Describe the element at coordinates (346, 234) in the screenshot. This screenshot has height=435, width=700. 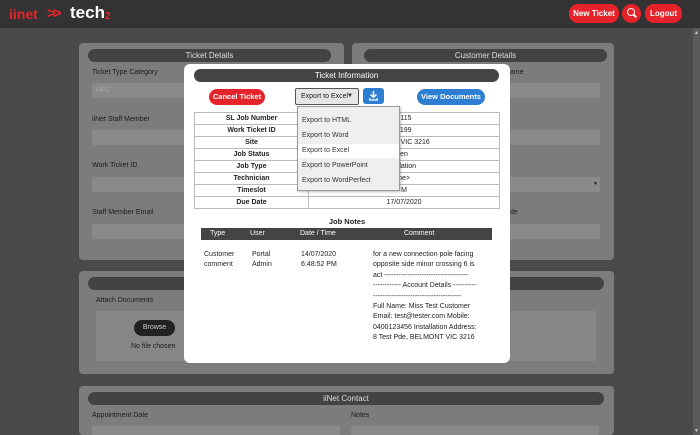
I see `notes-table-header: Type User Date / Time Comment` at that location.